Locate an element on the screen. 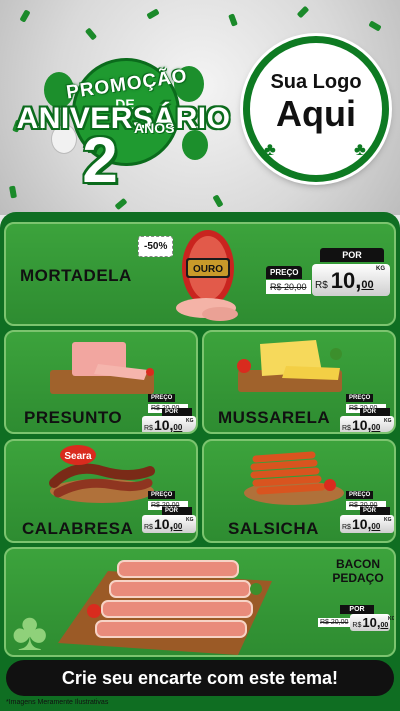  discount-badge: -50% is located at coordinates (156, 246).